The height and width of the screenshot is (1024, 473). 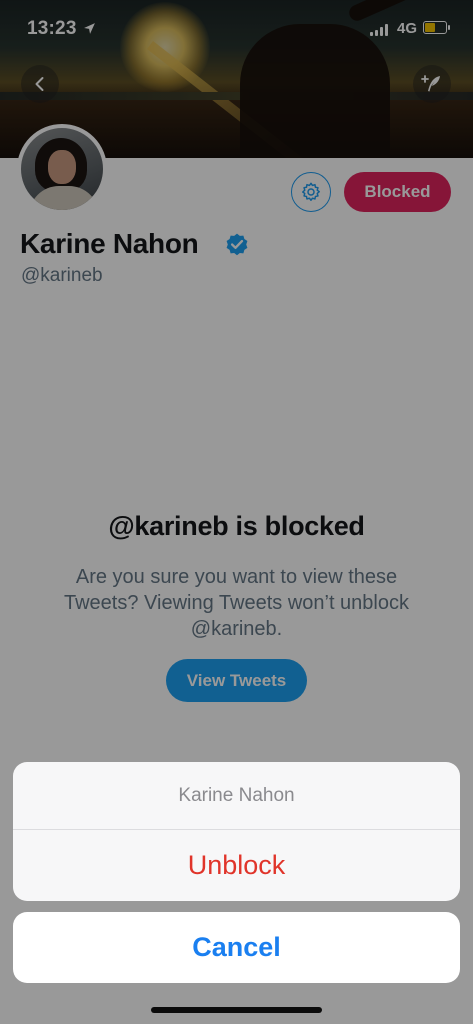 I want to click on action-sheet-title: Karine Nahon, so click(x=236, y=796).